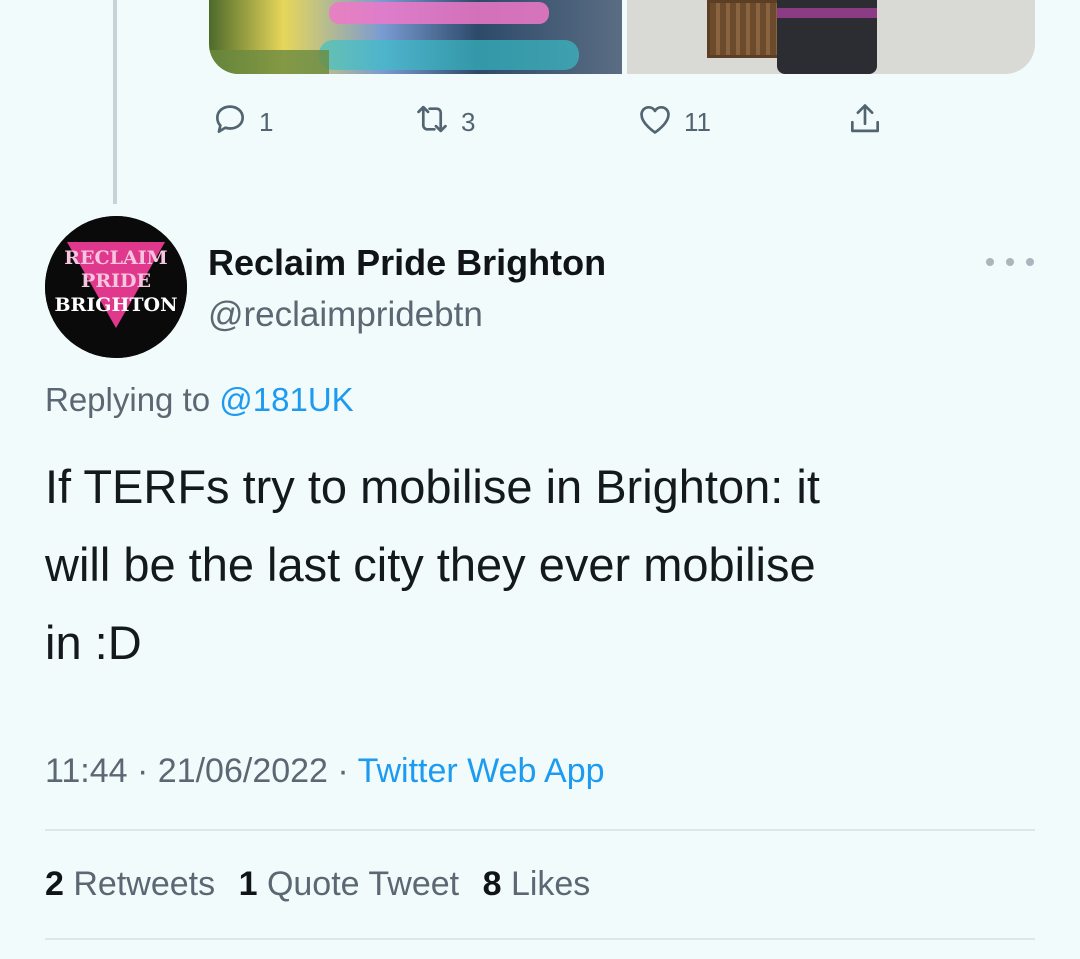  I want to click on avatar: RECLAIM PRIDE BRIGHTON, so click(116, 287).